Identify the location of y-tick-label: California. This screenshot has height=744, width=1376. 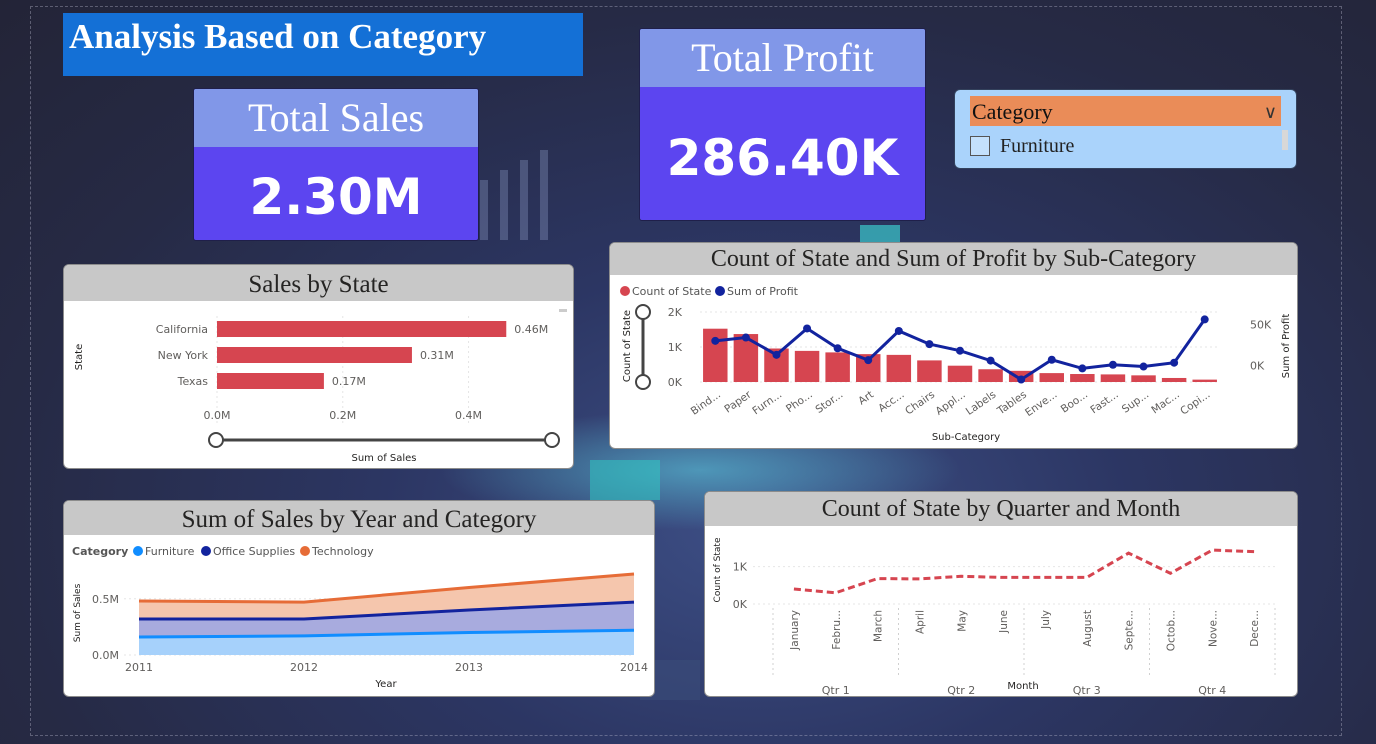
(182, 329).